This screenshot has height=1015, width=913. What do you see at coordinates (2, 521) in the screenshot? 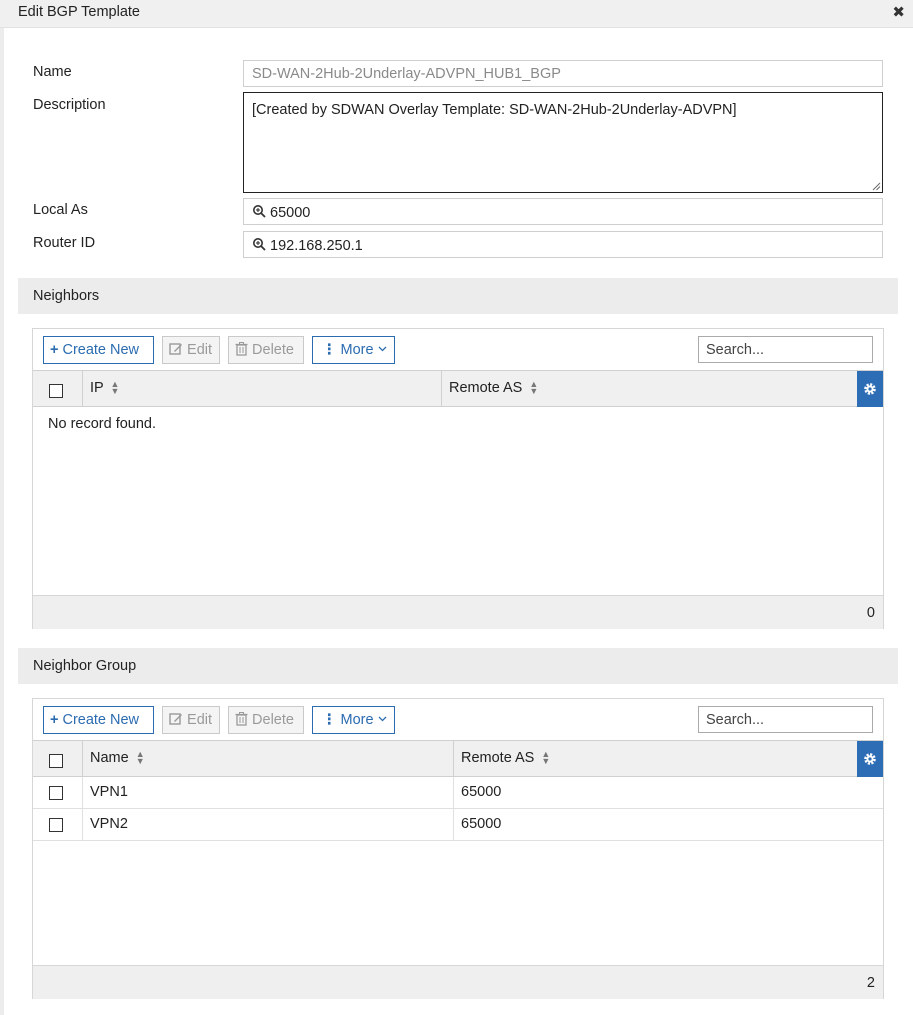
I see `dialog-edge` at bounding box center [2, 521].